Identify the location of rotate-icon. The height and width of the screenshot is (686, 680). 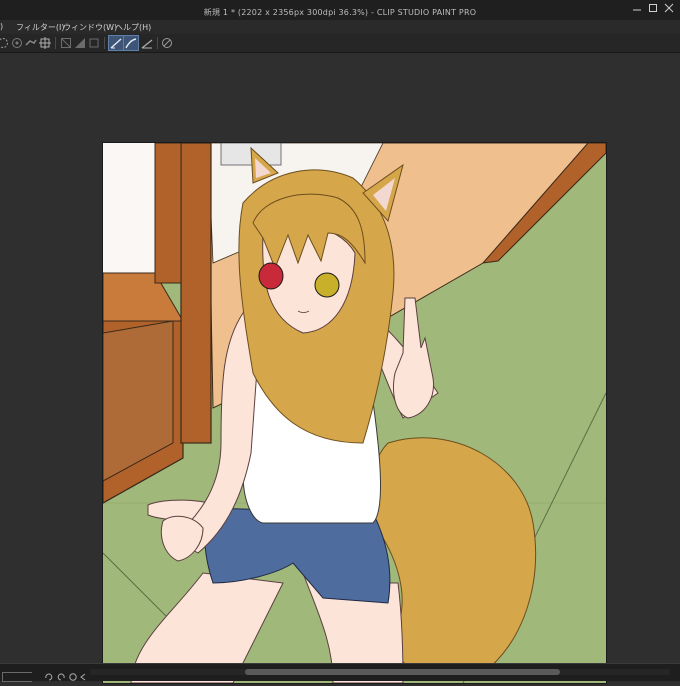
(167, 43).